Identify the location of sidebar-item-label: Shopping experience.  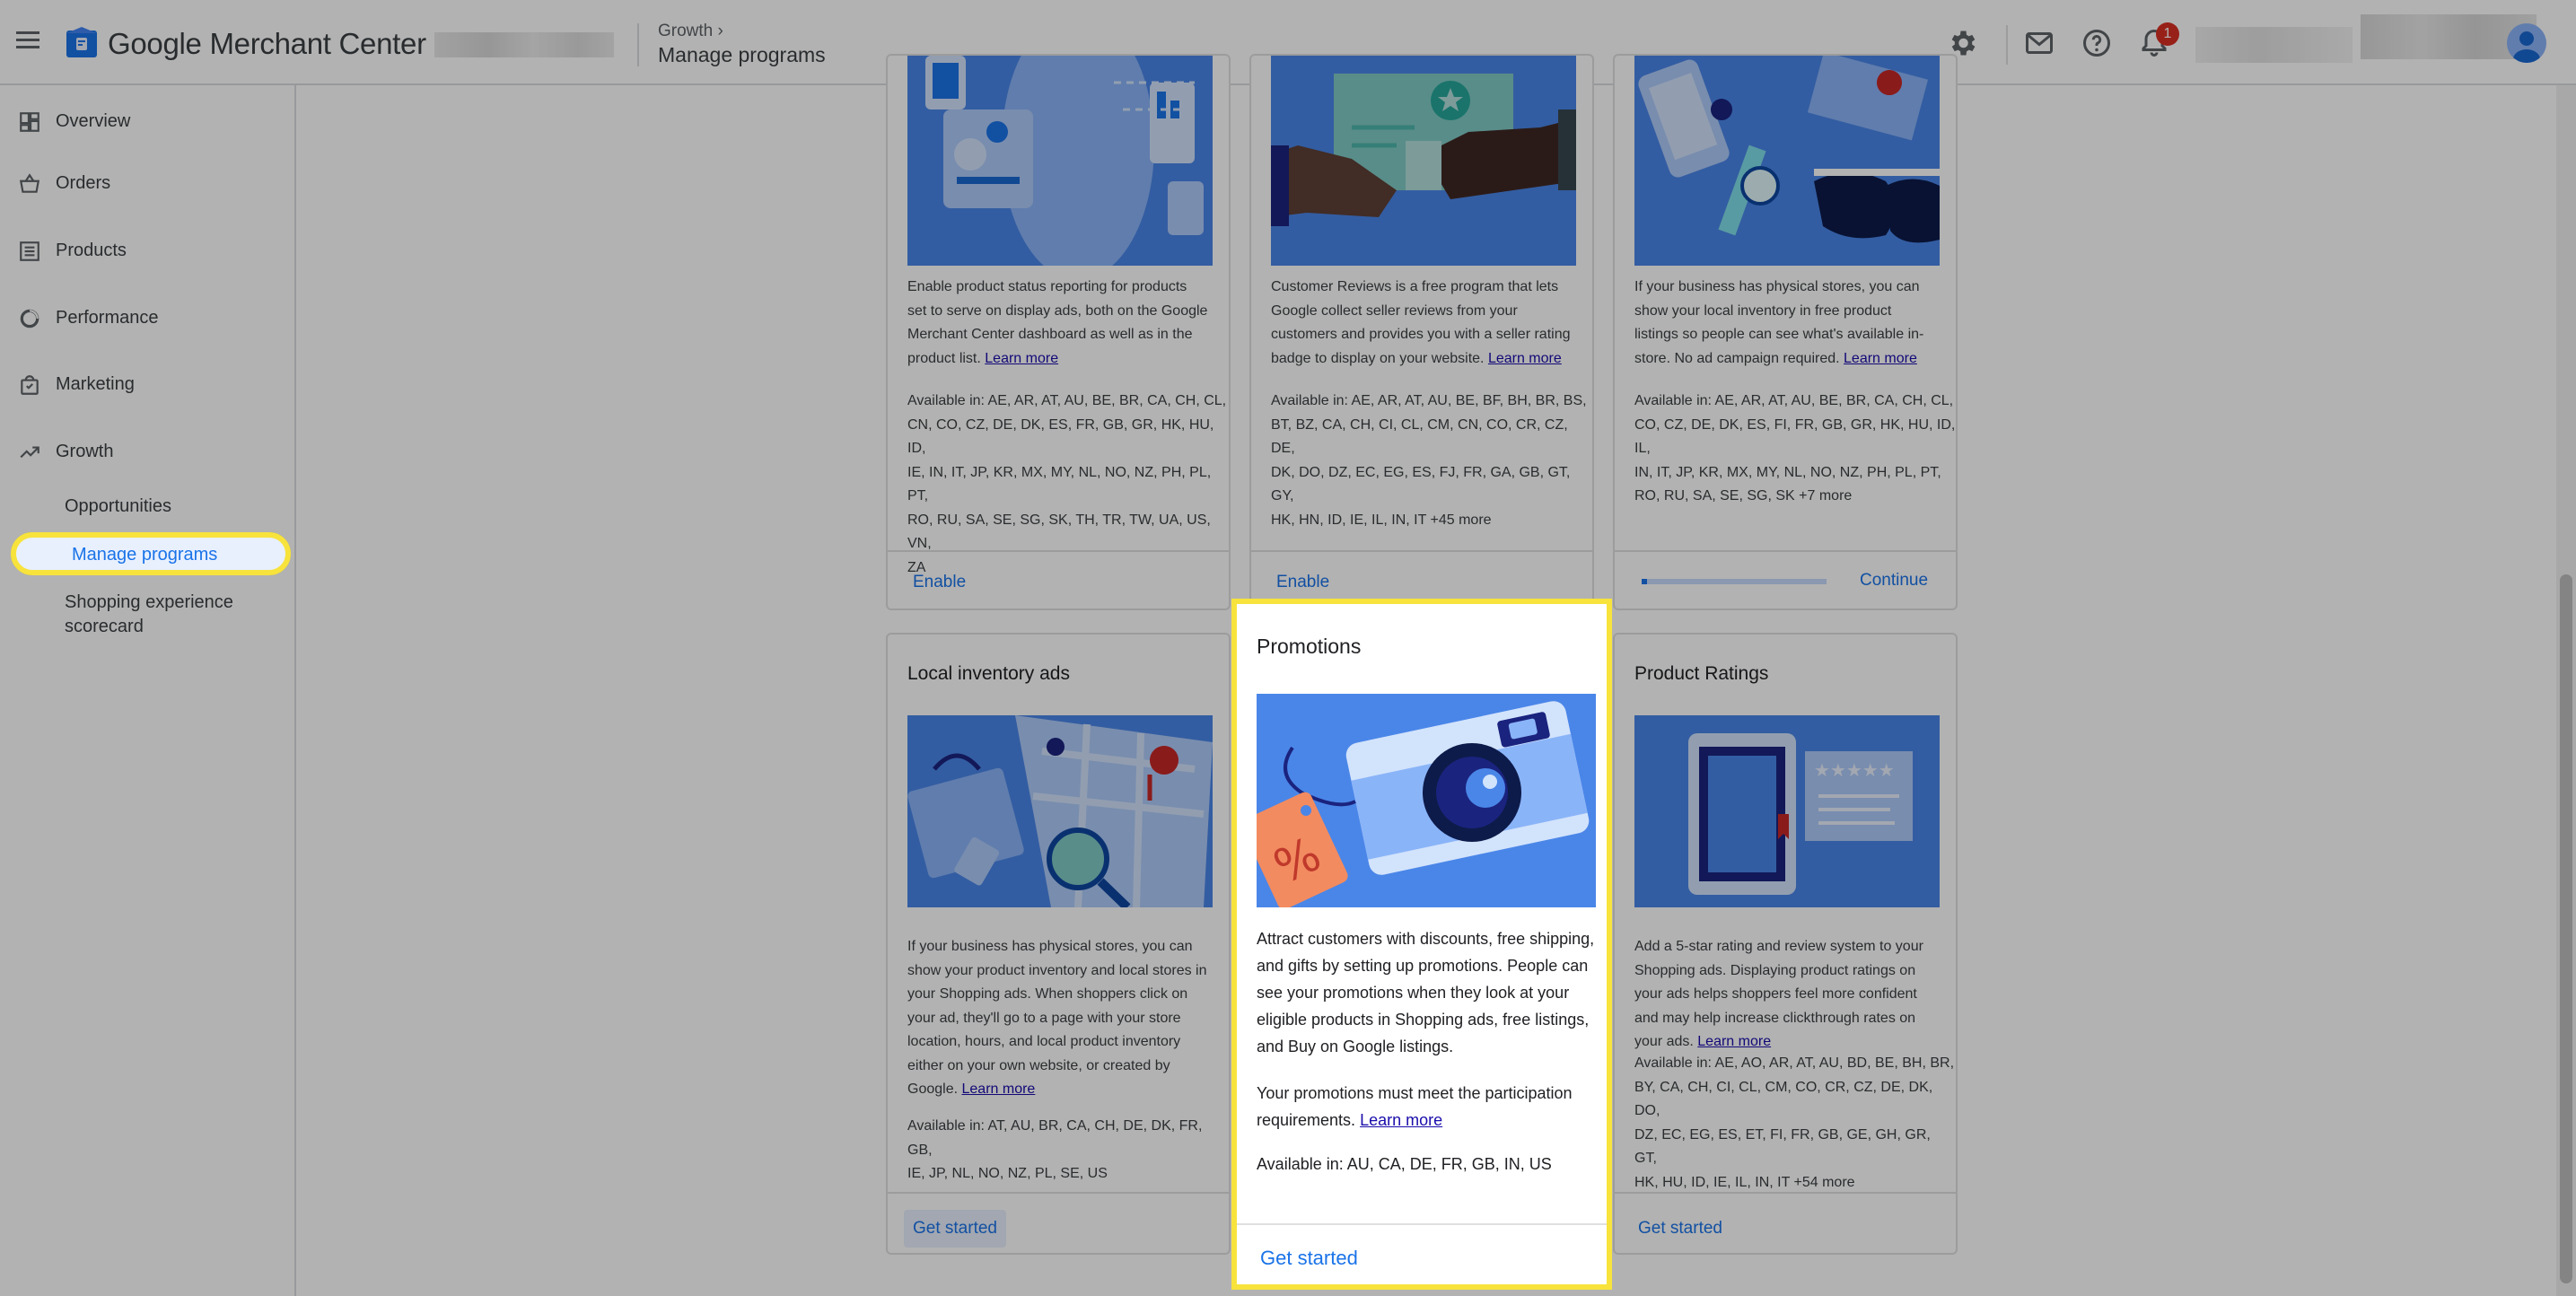
(149, 602).